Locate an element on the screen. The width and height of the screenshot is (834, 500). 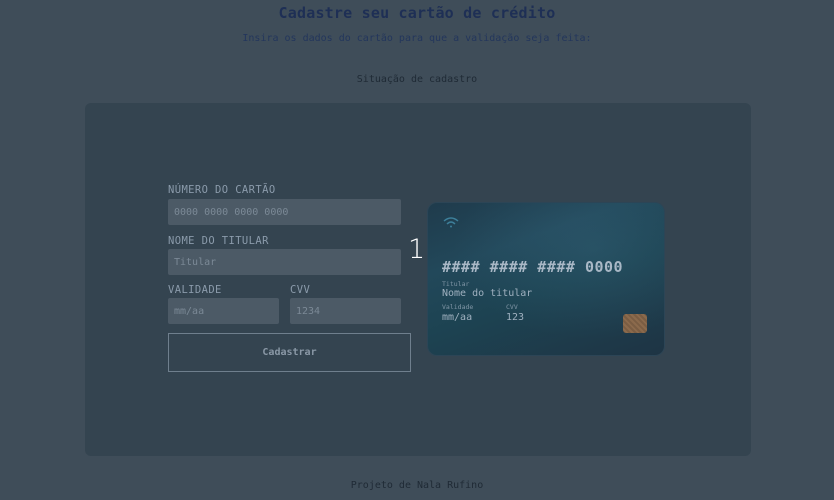
wifi-icon is located at coordinates (451, 222).